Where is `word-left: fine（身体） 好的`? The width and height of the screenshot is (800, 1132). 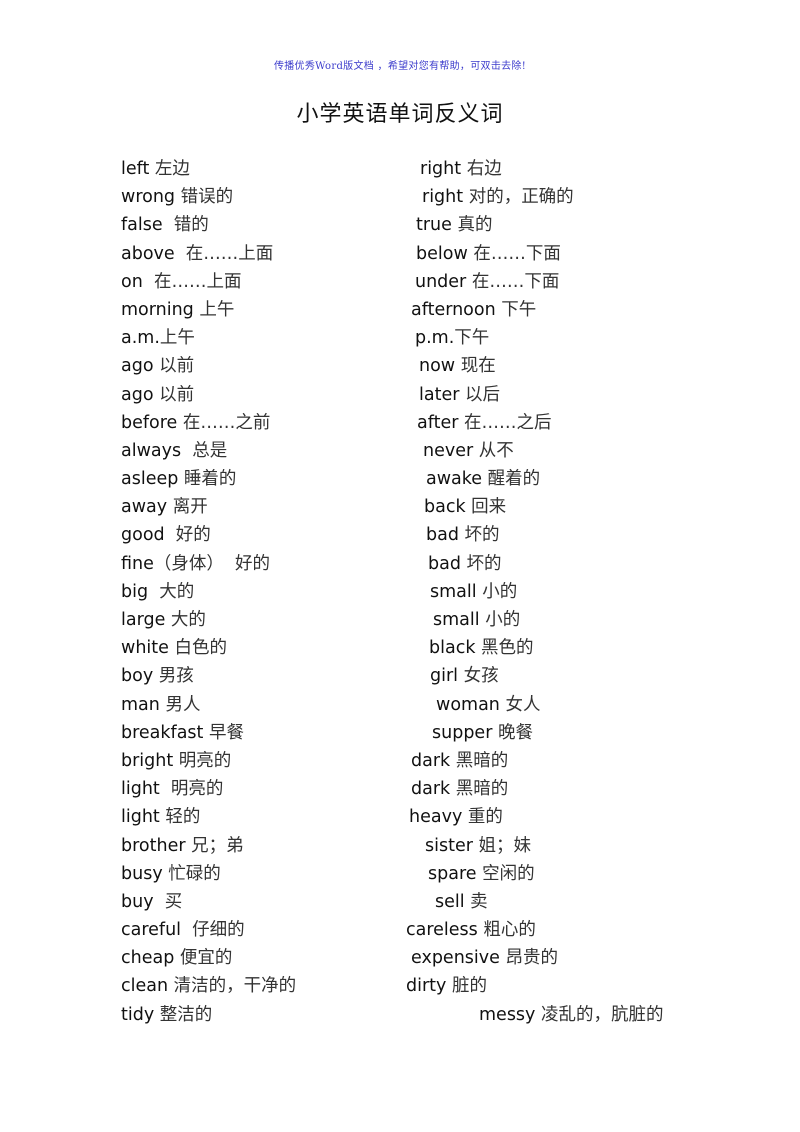
word-left: fine（身体） 好的 is located at coordinates (195, 564).